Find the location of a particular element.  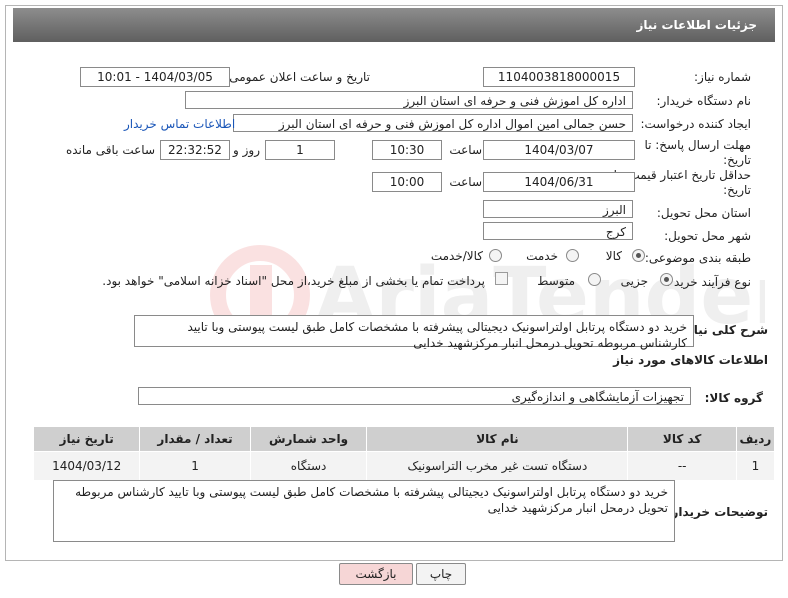

treasury-payment-checkbox is located at coordinates (501, 278).